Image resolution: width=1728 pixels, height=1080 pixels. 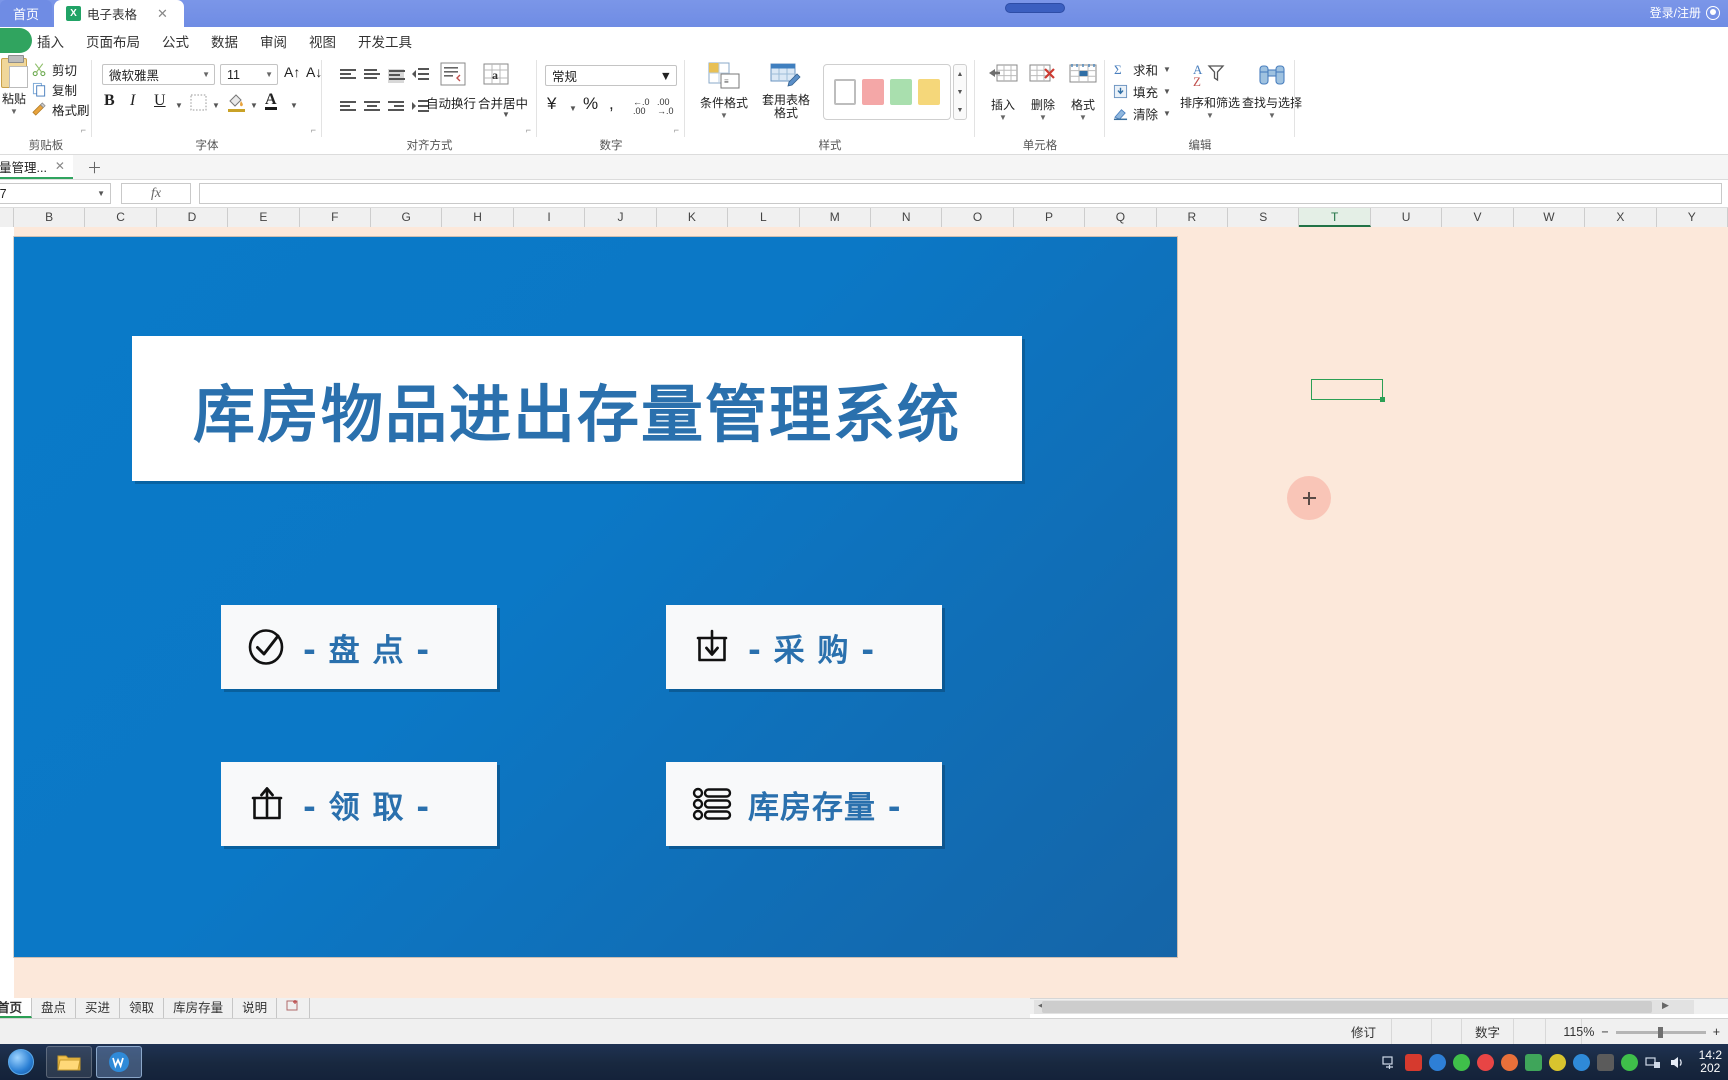 I want to click on sheet-tab-5: 说明, so click(x=255, y=1008).